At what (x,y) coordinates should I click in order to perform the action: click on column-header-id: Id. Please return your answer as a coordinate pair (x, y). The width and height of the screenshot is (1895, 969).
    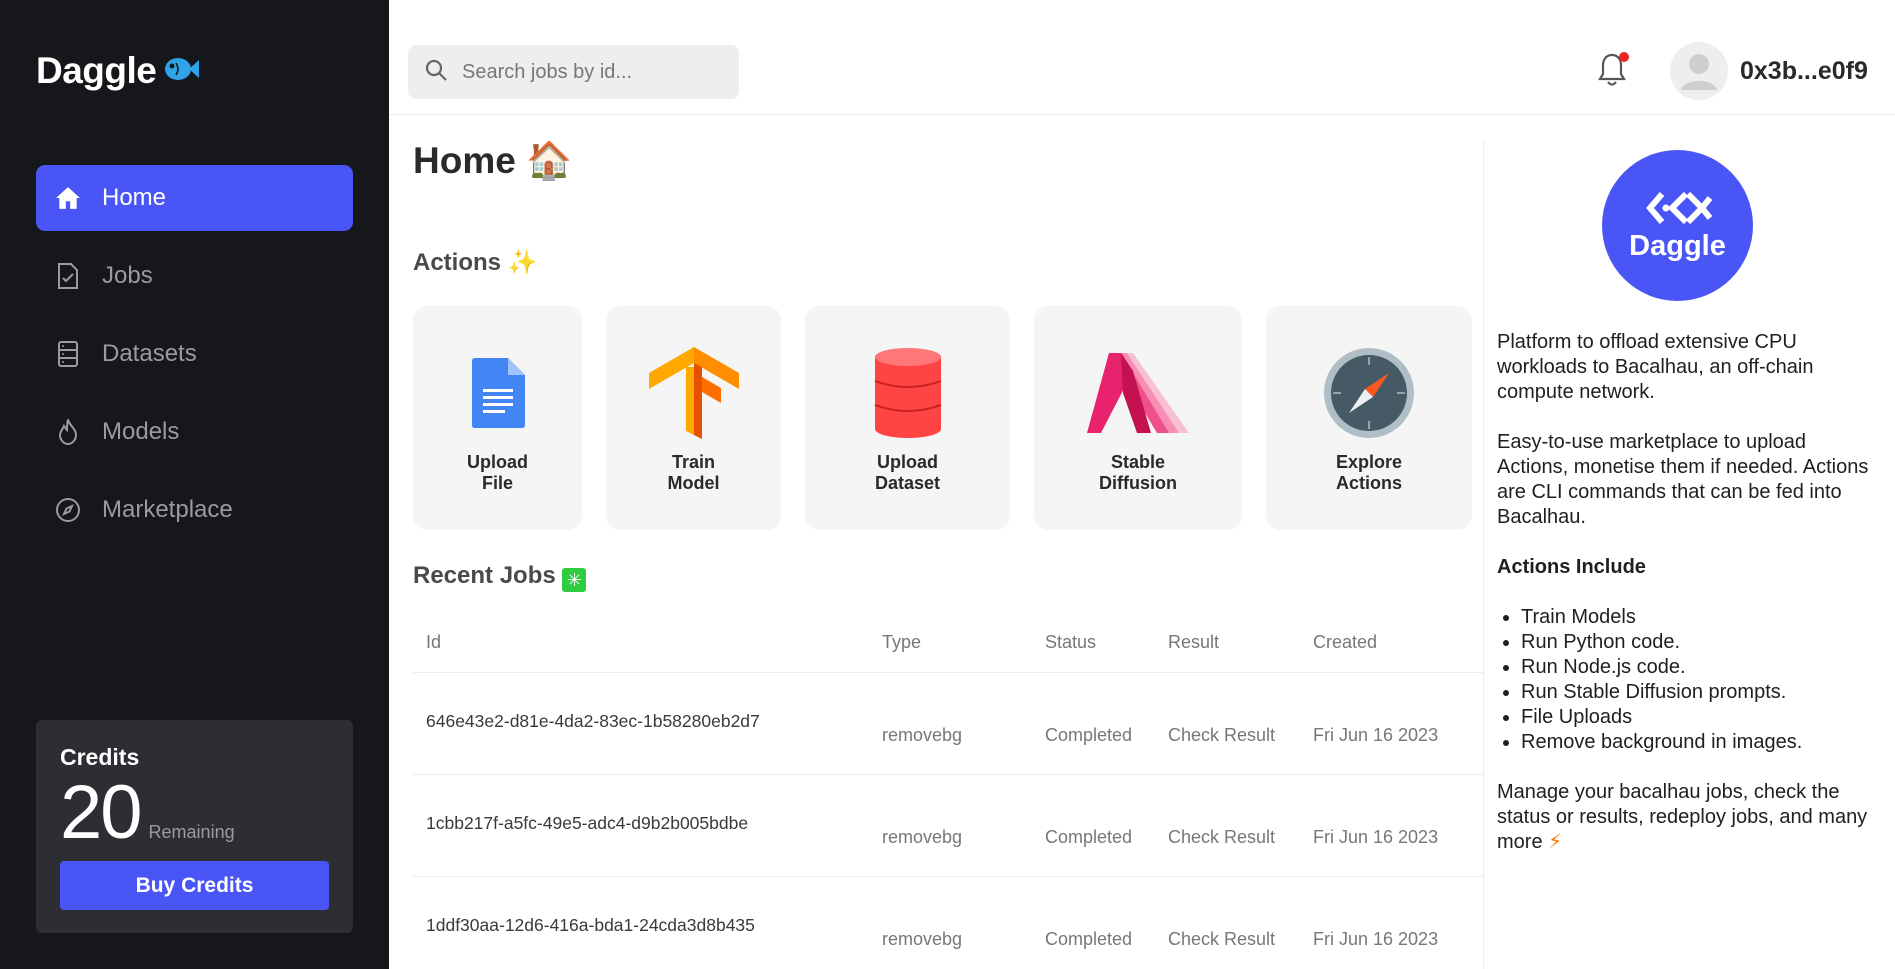
    Looking at the image, I should click on (434, 642).